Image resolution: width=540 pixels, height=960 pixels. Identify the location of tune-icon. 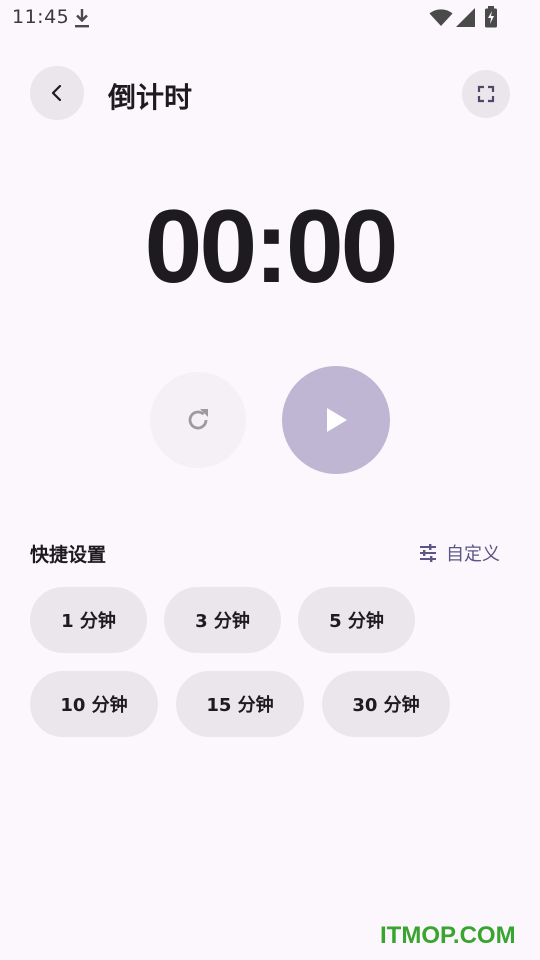
(428, 553).